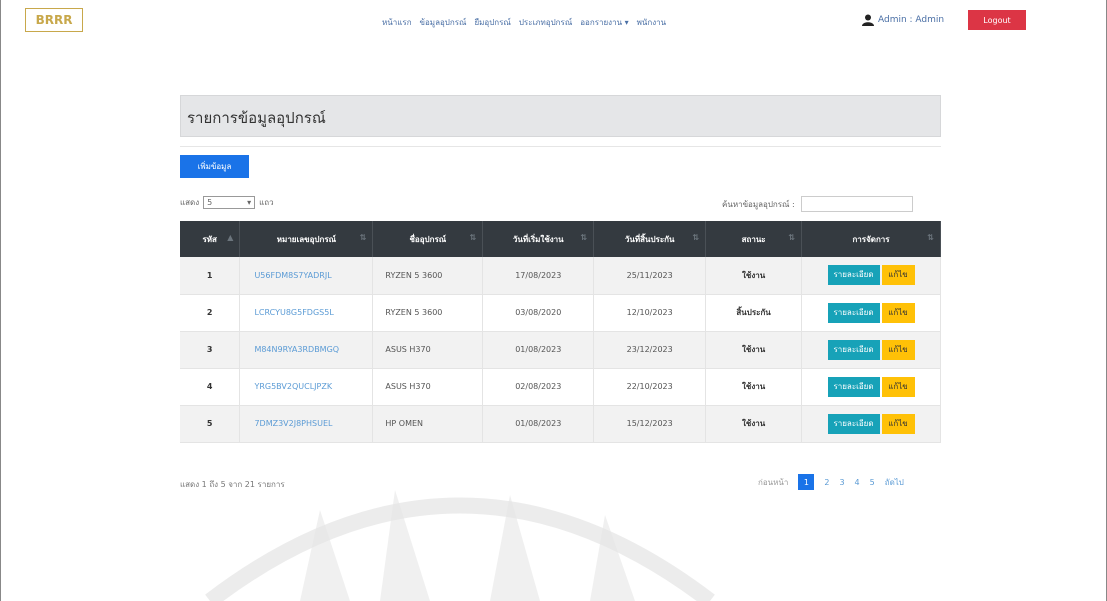 The height and width of the screenshot is (601, 1107). Describe the element at coordinates (806, 482) in the screenshot. I see `pagination-page-1: 1` at that location.